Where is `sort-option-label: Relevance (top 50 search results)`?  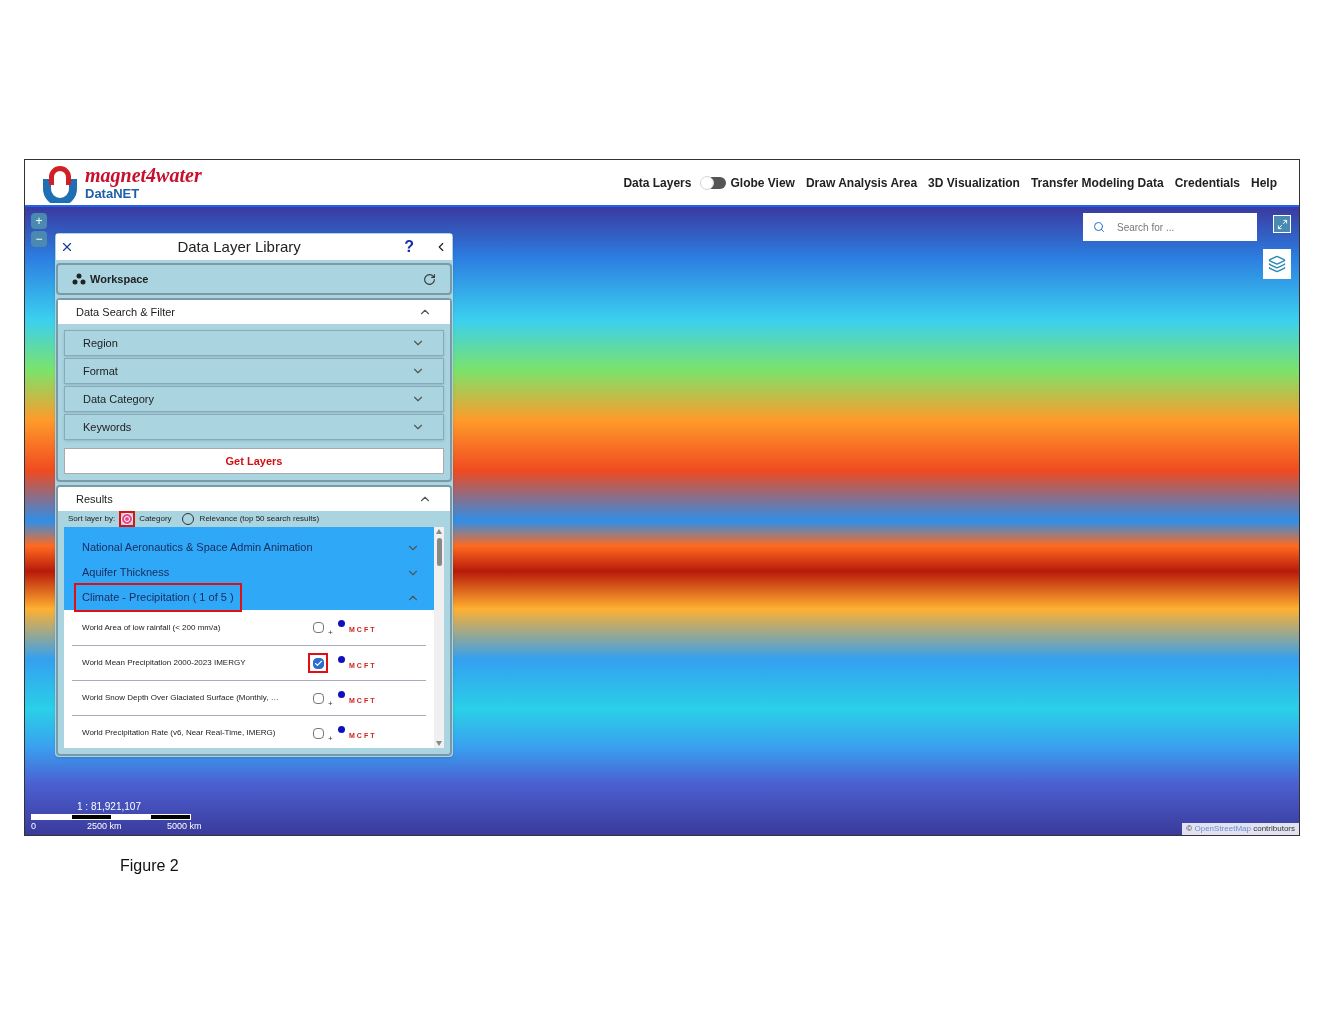
sort-option-label: Relevance (top 50 search results) is located at coordinates (259, 519).